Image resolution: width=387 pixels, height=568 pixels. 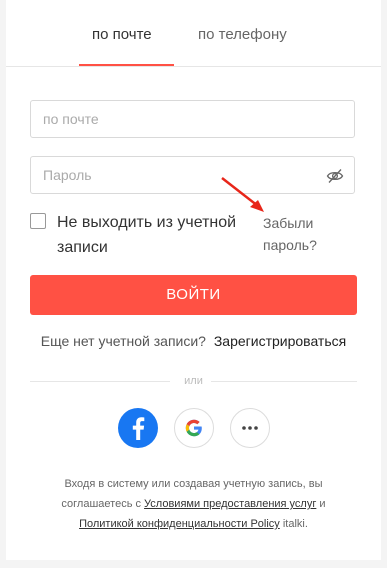 I want to click on remember-me-checkbox, so click(x=38, y=221).